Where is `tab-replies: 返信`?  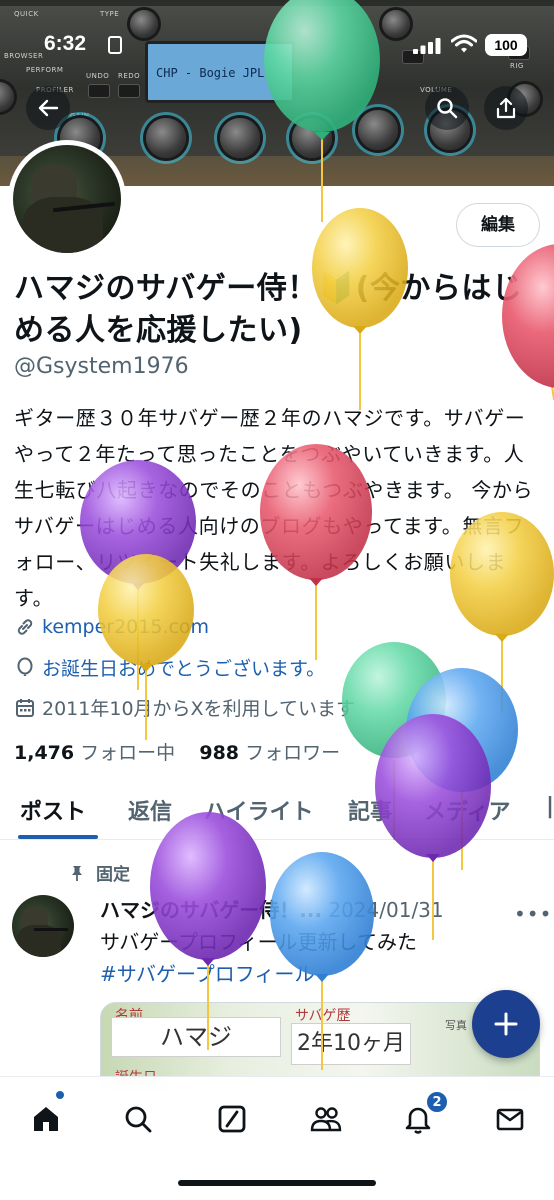
tab-replies: 返信 is located at coordinates (150, 810).